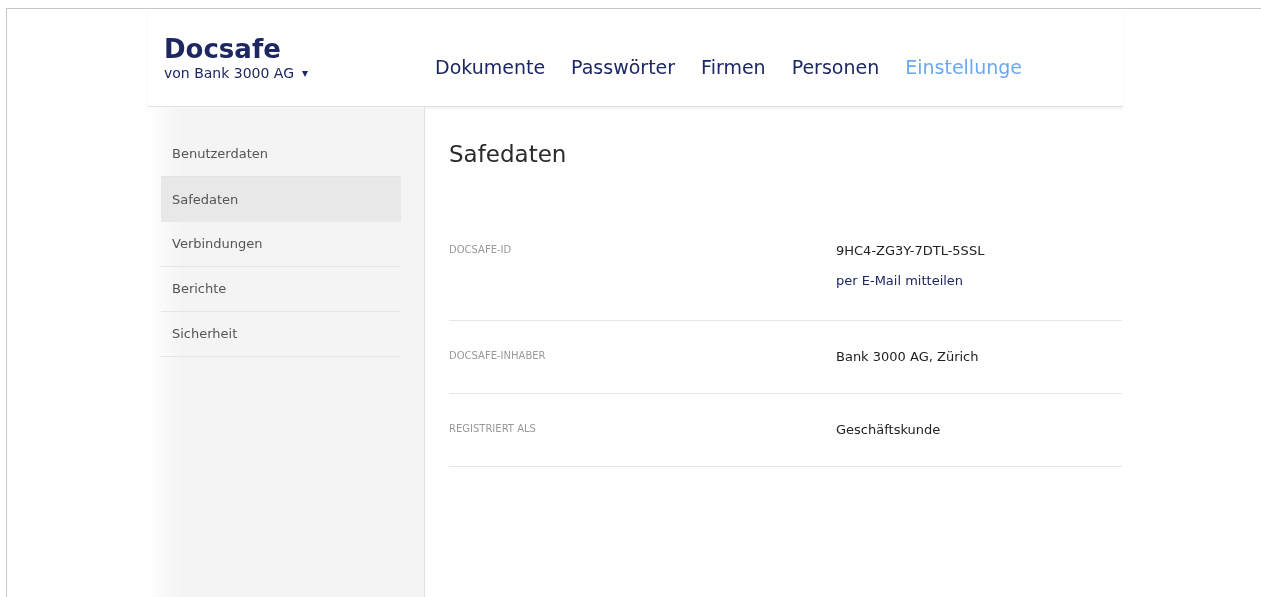  What do you see at coordinates (733, 67) in the screenshot?
I see `nav-tab: Firmen` at bounding box center [733, 67].